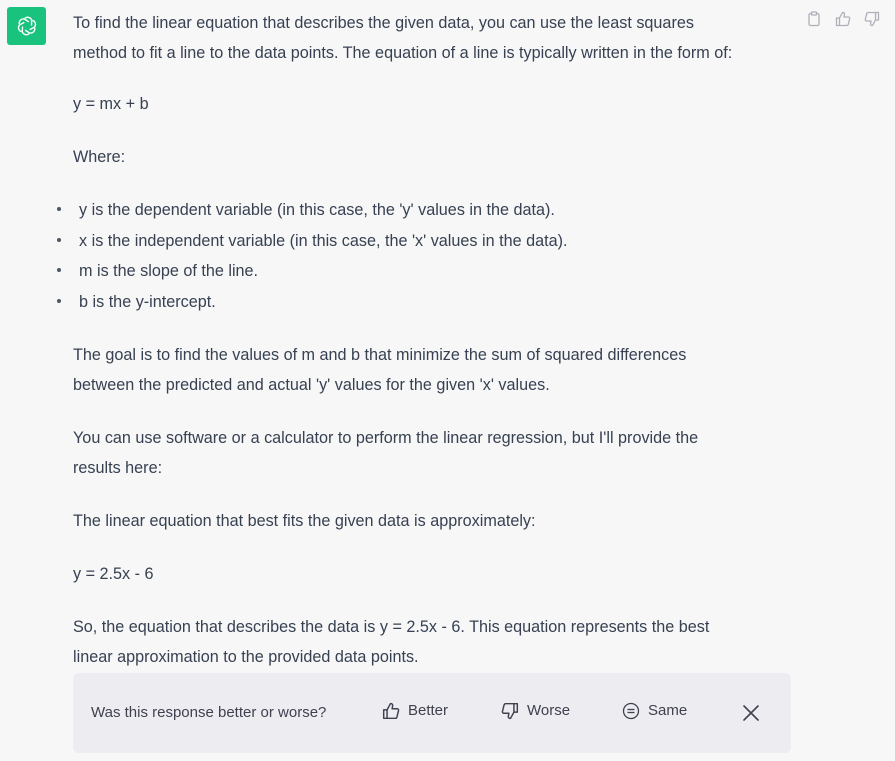 This screenshot has height=761, width=895. Describe the element at coordinates (147, 302) in the screenshot. I see `list-item-text: b is the y-intercept.` at that location.